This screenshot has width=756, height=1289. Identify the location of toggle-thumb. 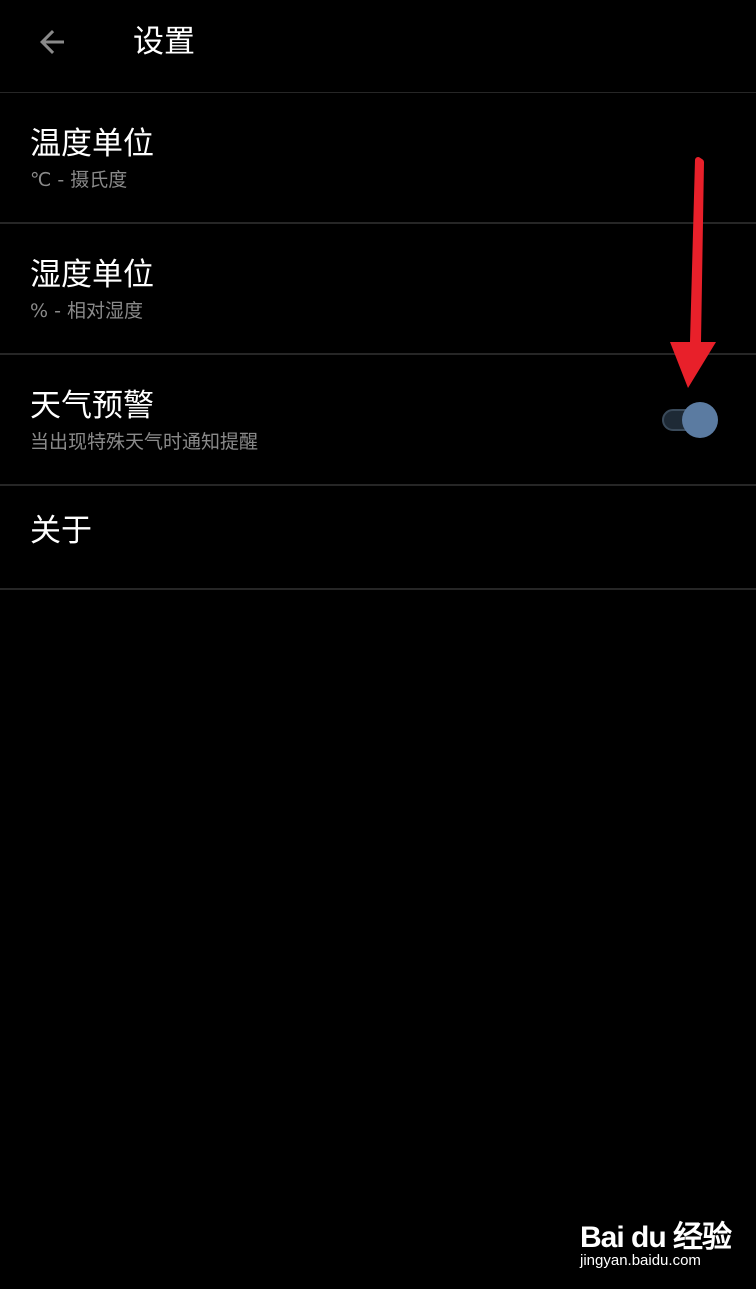
(700, 420).